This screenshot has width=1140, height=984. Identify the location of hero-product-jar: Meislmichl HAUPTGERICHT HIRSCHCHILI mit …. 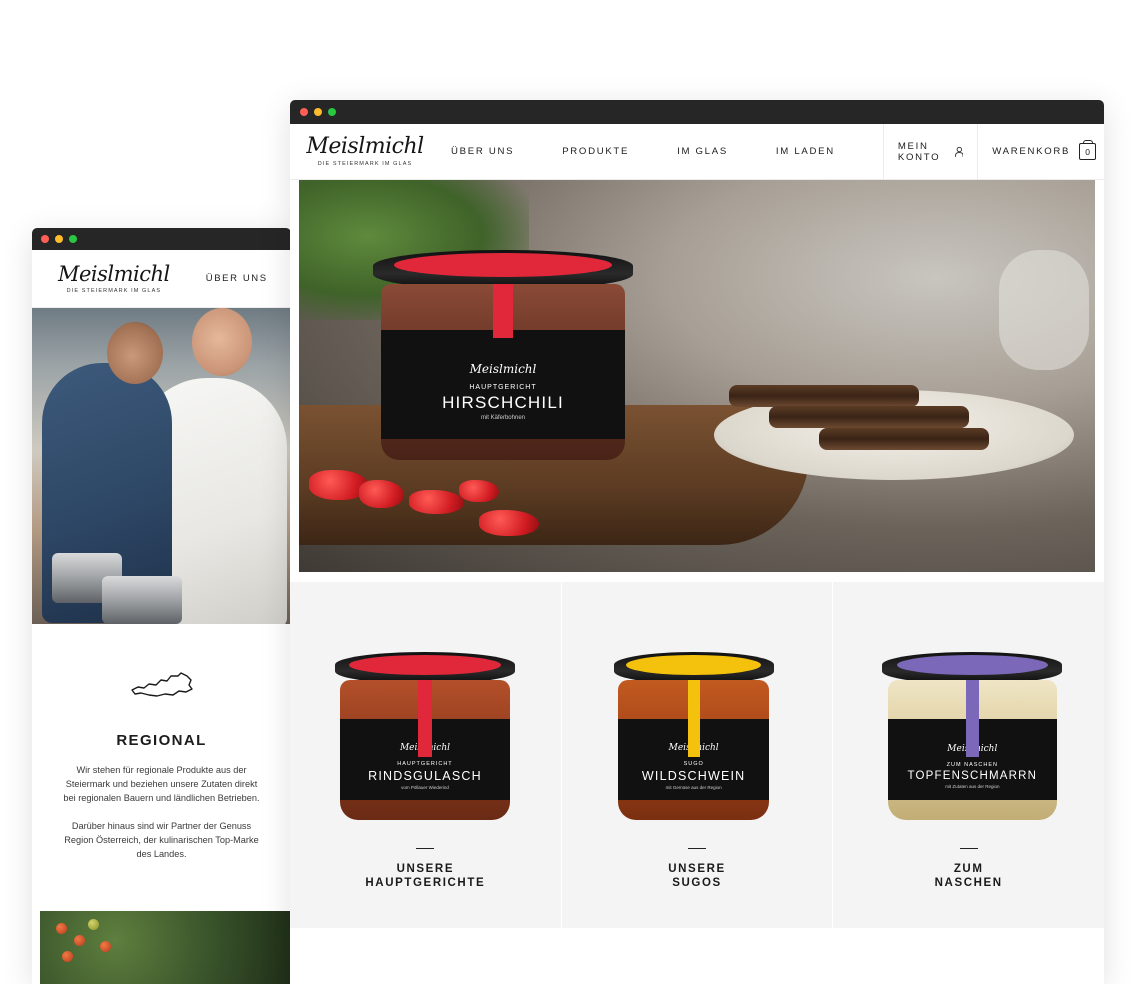
(503, 355).